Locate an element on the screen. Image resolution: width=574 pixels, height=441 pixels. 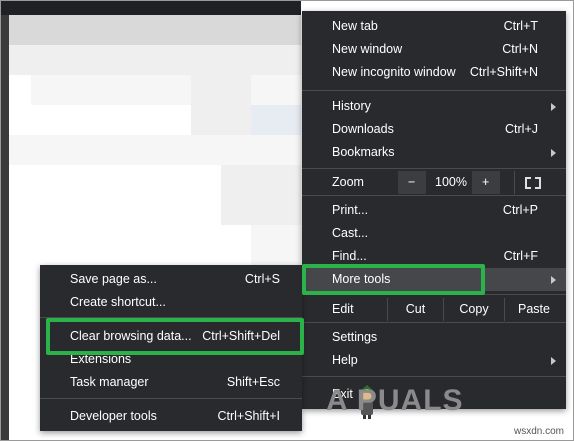
zoom-in-button: + is located at coordinates (486, 182).